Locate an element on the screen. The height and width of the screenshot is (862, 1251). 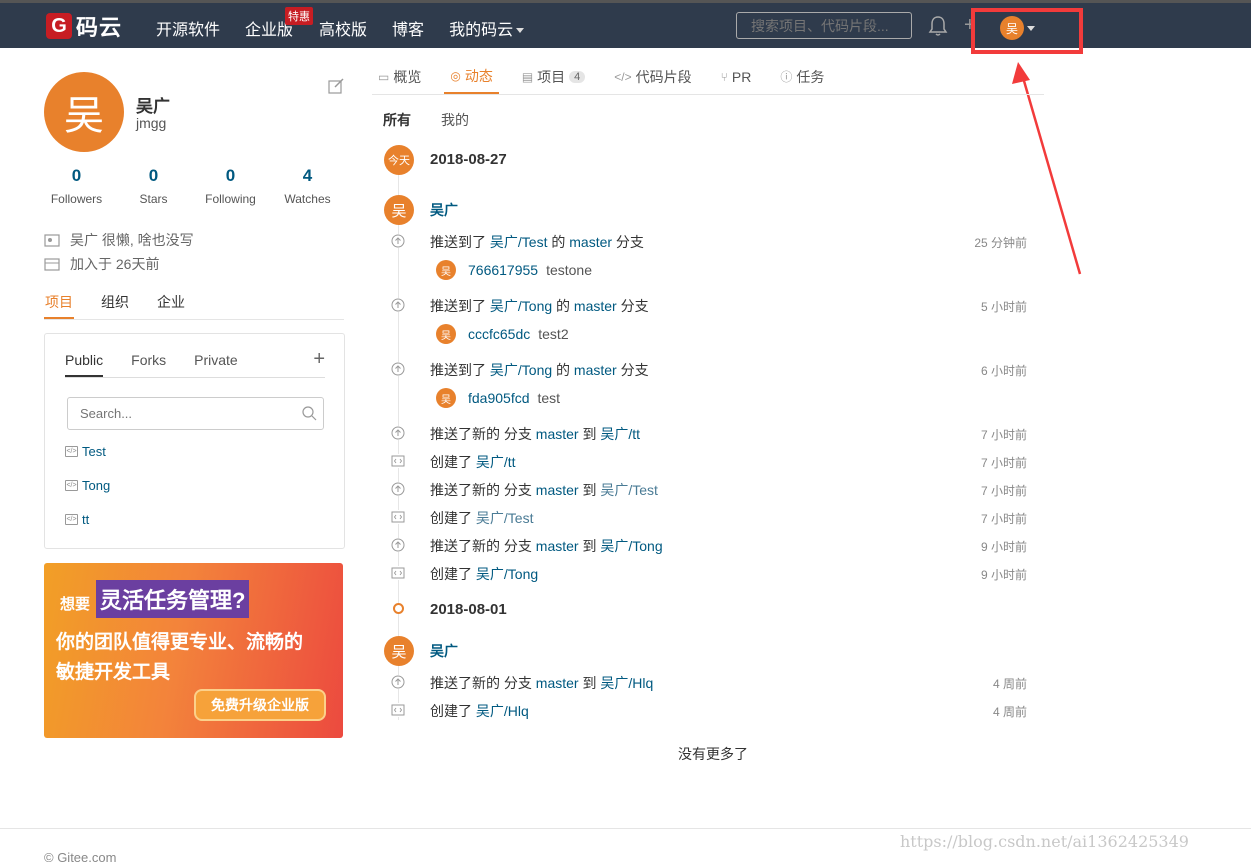
event-text: 创建了 吴广/Hlq is located at coordinates (479, 711).